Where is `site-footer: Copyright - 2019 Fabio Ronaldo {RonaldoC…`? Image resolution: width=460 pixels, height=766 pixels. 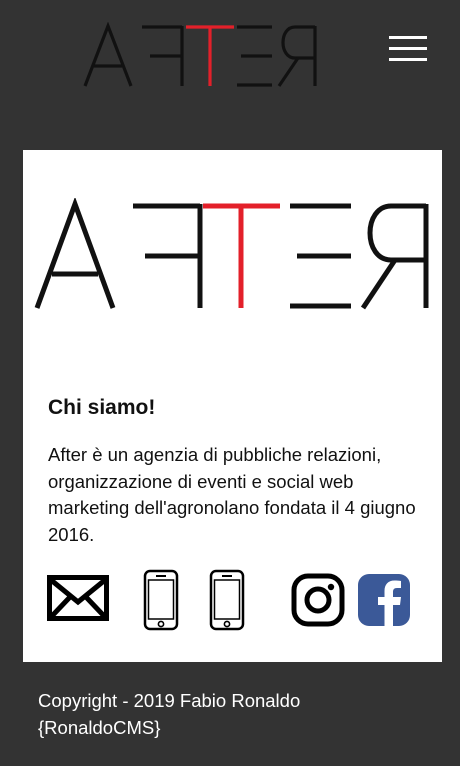
site-footer: Copyright - 2019 Fabio Ronaldo {RonaldoC… is located at coordinates (238, 714).